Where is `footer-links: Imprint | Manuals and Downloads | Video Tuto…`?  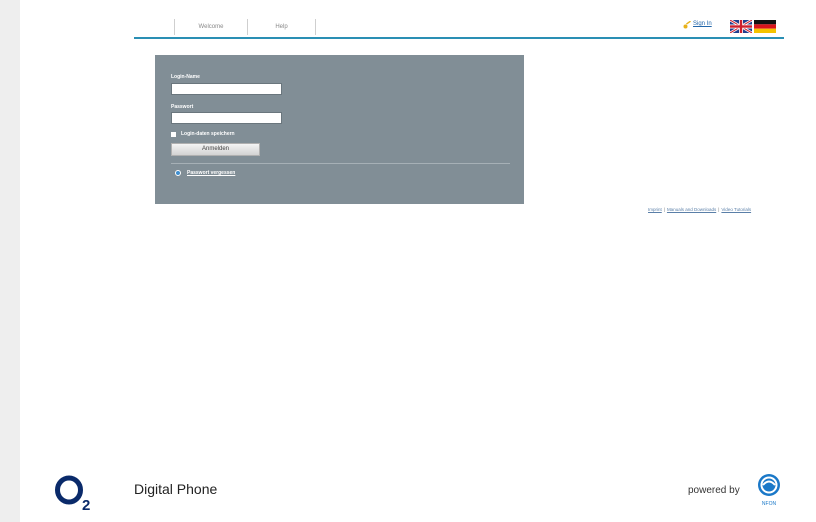 footer-links: Imprint | Manuals and Downloads | Video Tuto… is located at coordinates (699, 209).